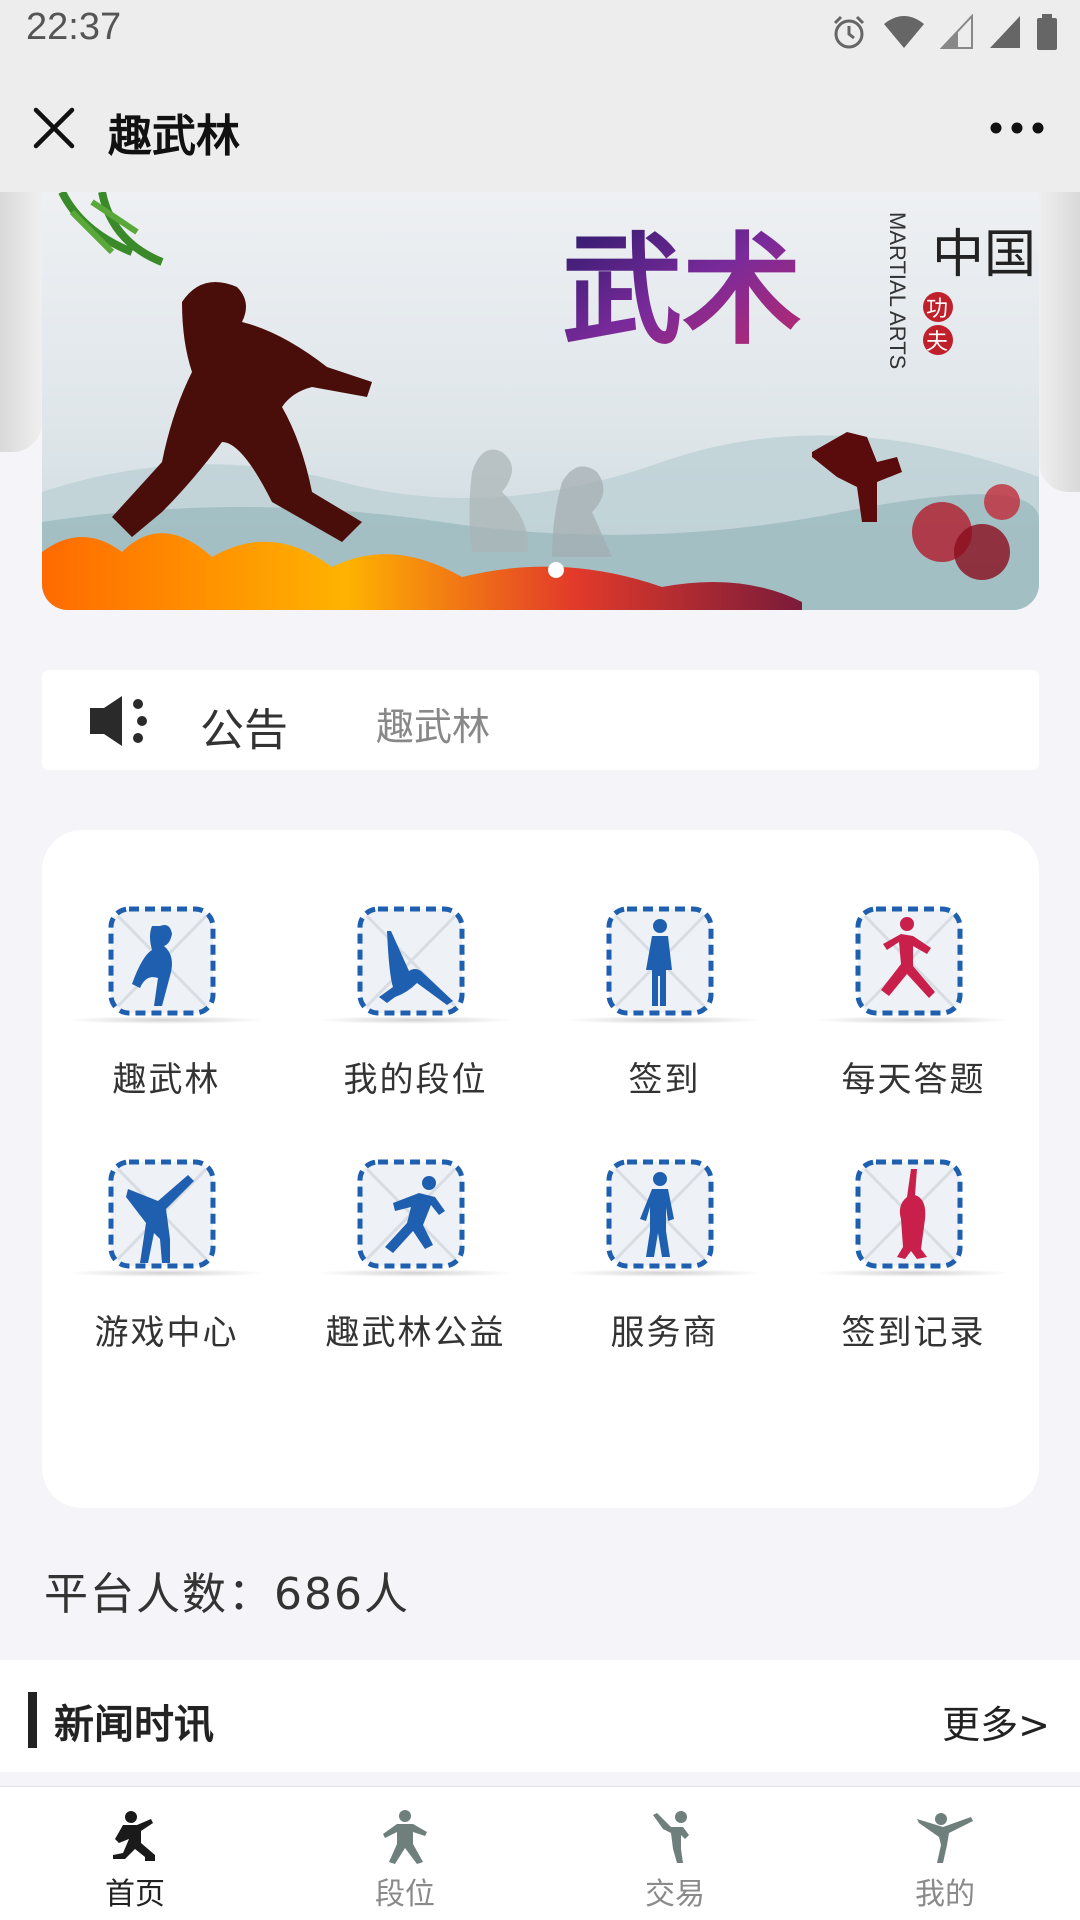 The image size is (1080, 1920). I want to click on wifi-icon, so click(904, 32).